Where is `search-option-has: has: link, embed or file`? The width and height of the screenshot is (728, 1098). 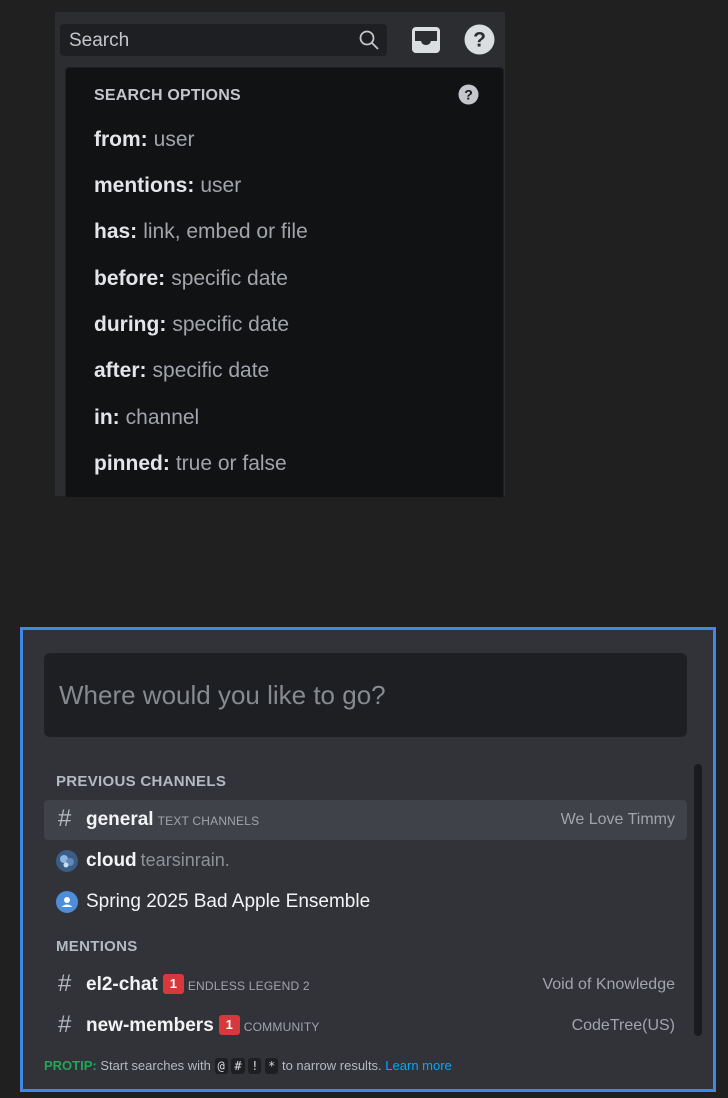
search-option-has: has: link, embed or file is located at coordinates (201, 232).